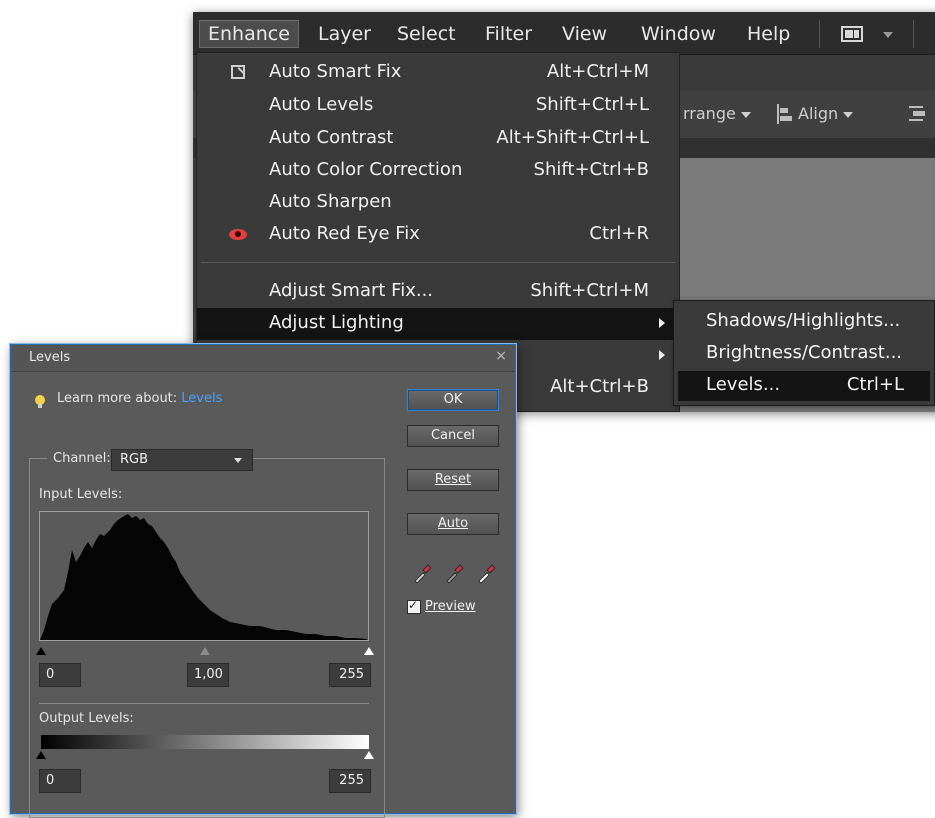 This screenshot has height=818, width=935. What do you see at coordinates (508, 34) in the screenshot?
I see `menu-filter: Filter` at bounding box center [508, 34].